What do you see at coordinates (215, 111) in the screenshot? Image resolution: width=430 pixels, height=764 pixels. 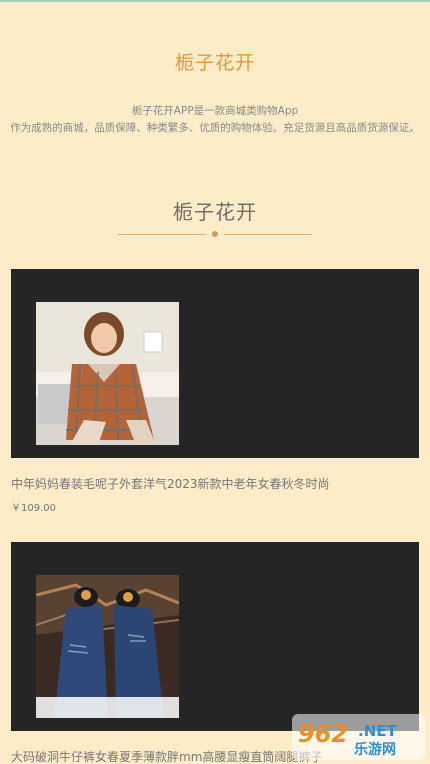 I see `description-line-1: 栀子花开APP是一款商城类购物App` at bounding box center [215, 111].